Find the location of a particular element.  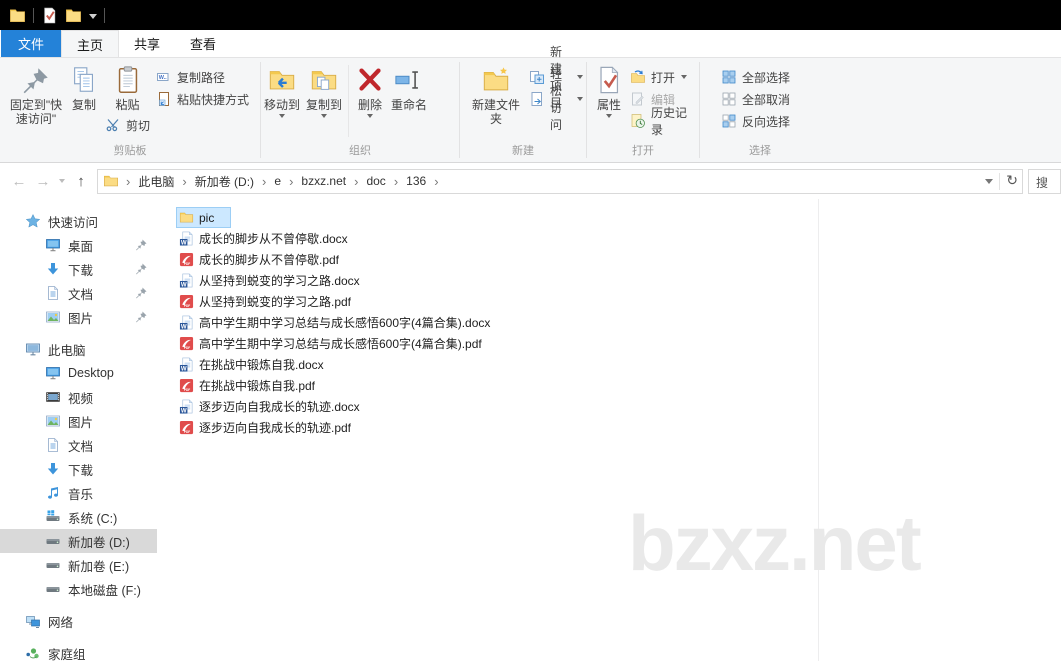

search-input: 搜 is located at coordinates (1044, 181).